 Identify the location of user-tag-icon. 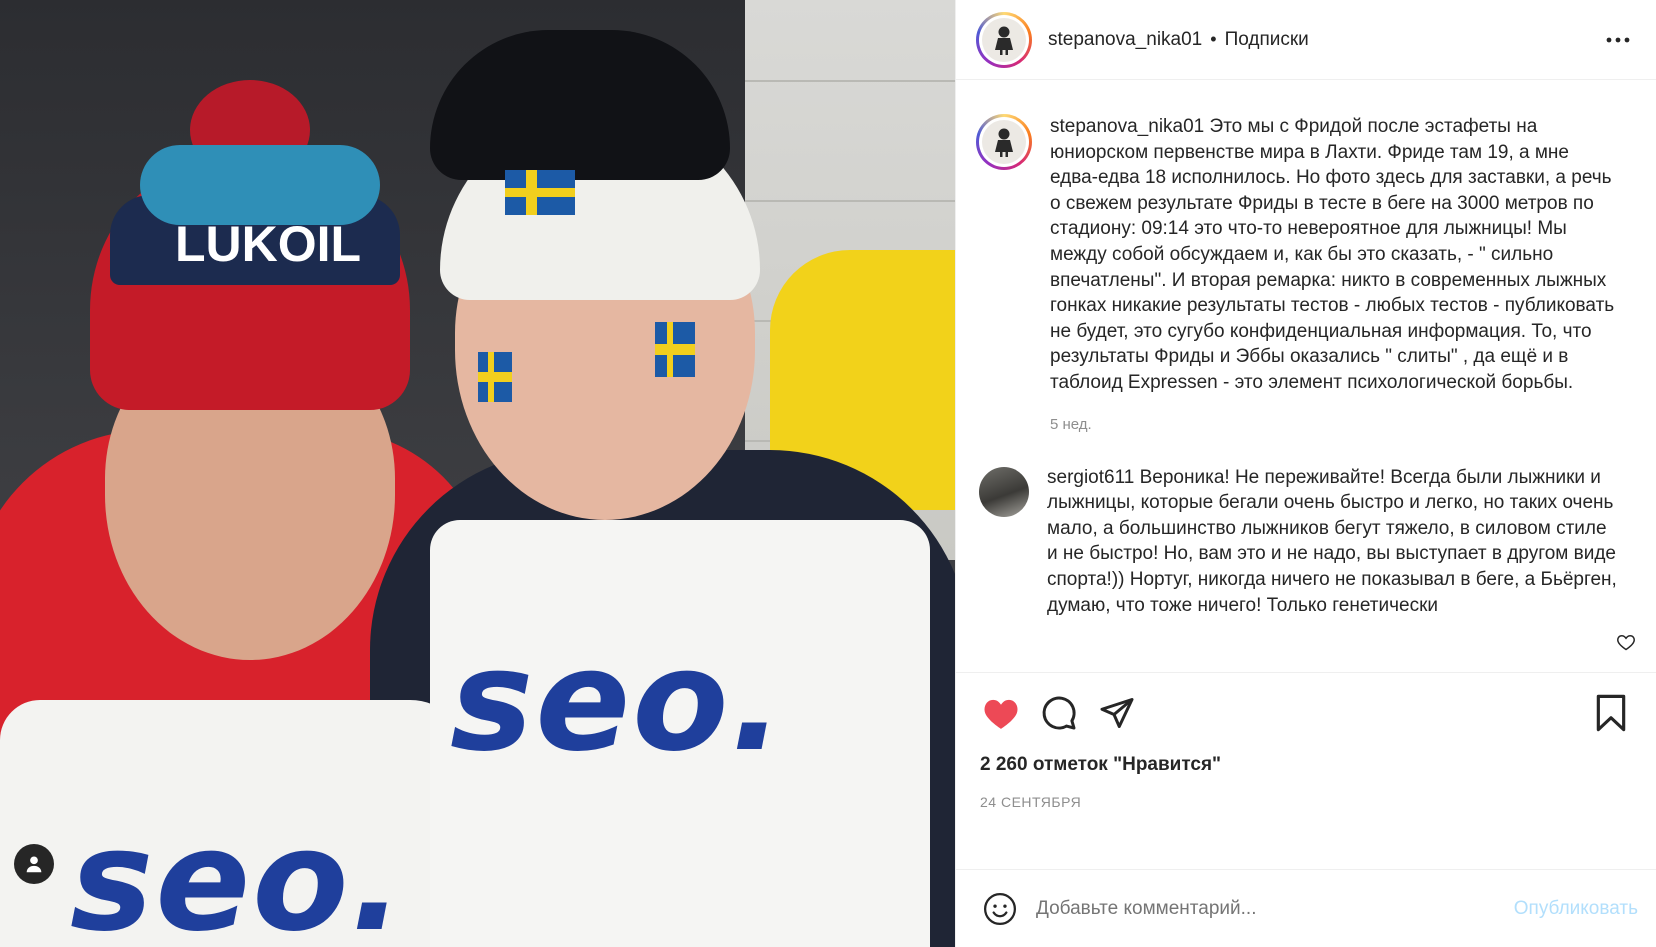
(34, 864).